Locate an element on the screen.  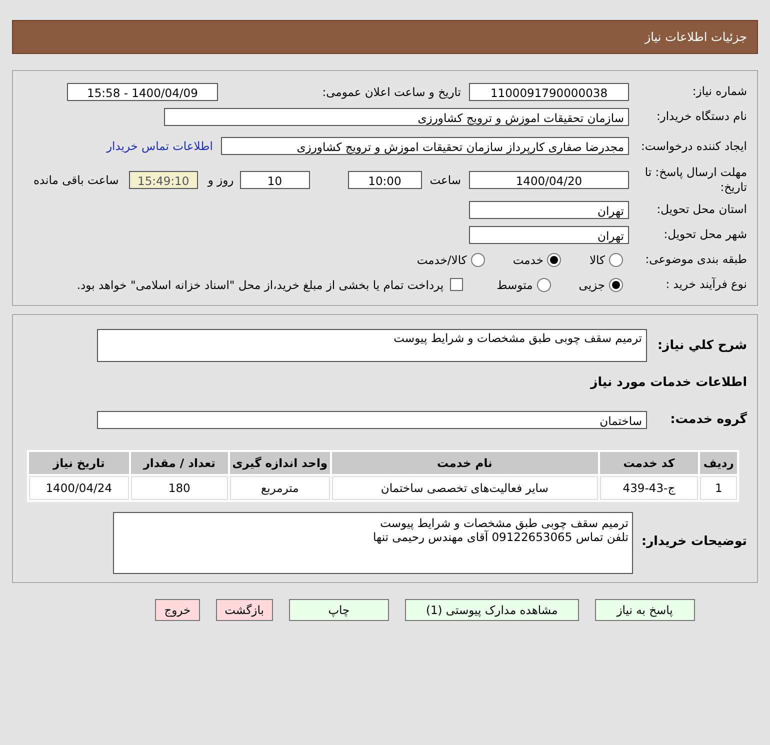
column-header: تعداد / مقدار is located at coordinates (179, 463).